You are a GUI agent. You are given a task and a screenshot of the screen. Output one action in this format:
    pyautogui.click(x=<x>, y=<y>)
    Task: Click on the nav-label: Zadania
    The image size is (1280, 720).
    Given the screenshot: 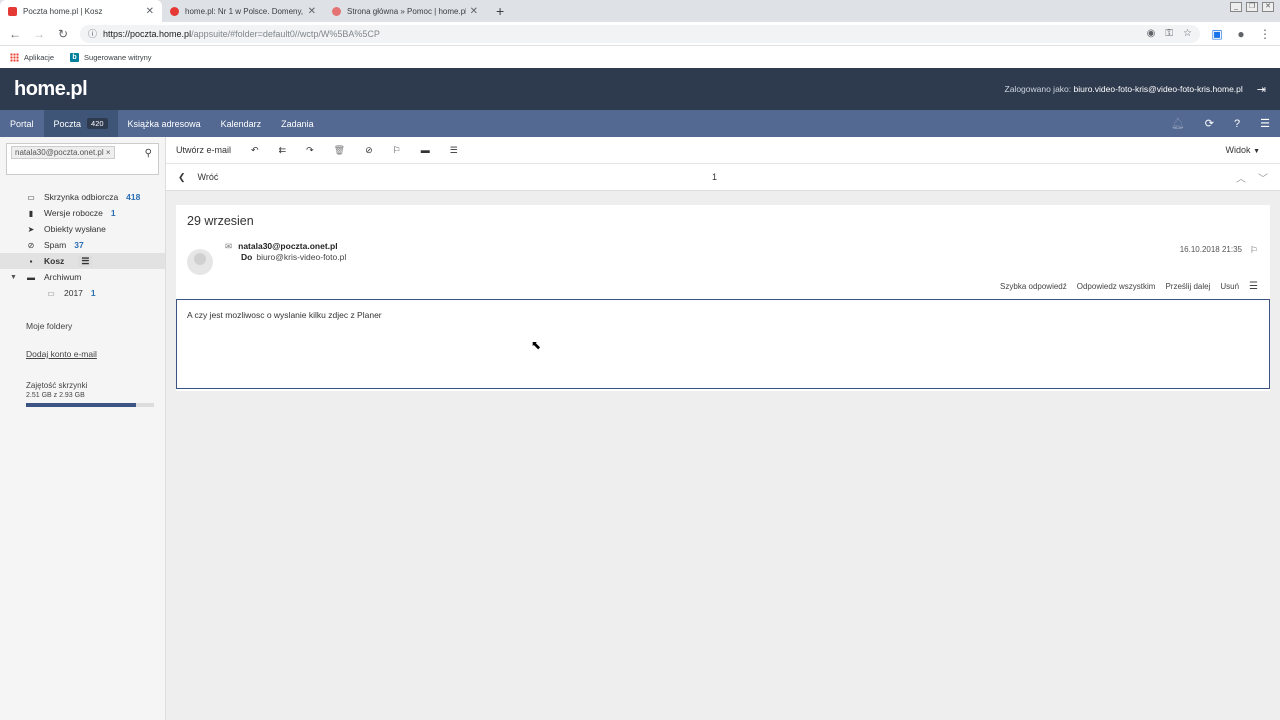 What is the action you would take?
    pyautogui.click(x=297, y=123)
    